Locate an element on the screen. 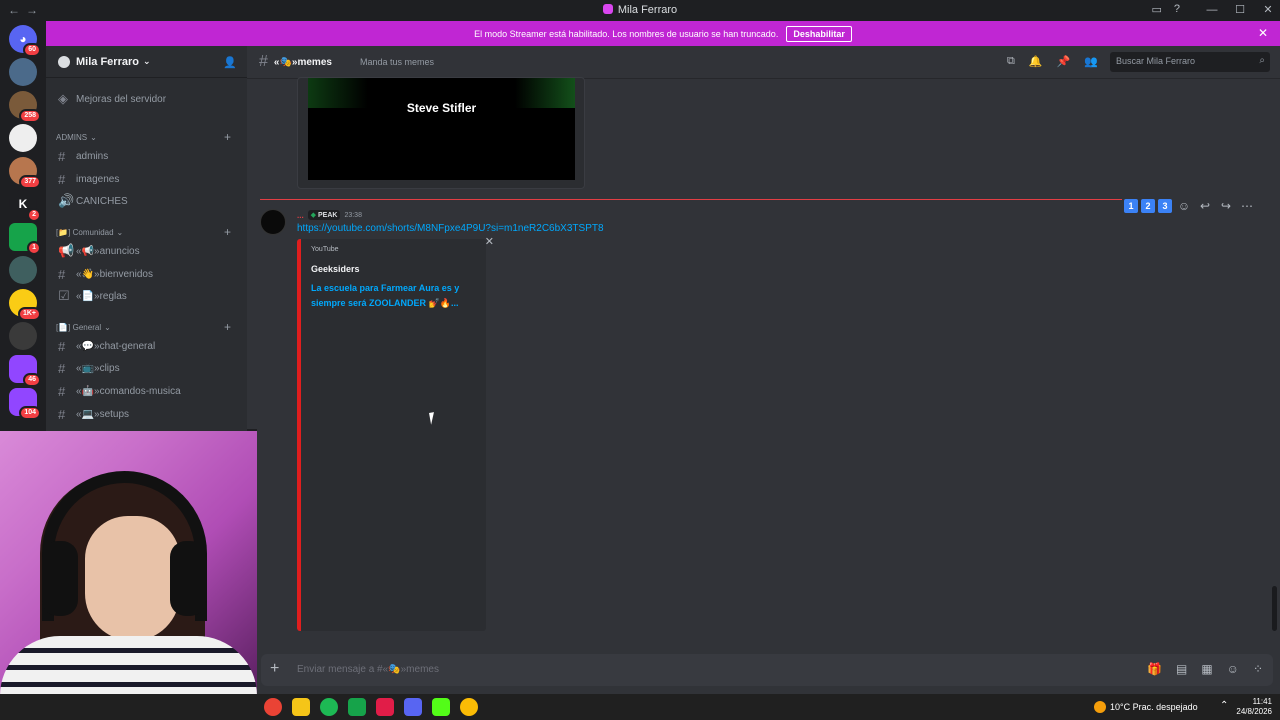 This screenshot has width=1280, height=720. minimize-button: — is located at coordinates (1212, 10).